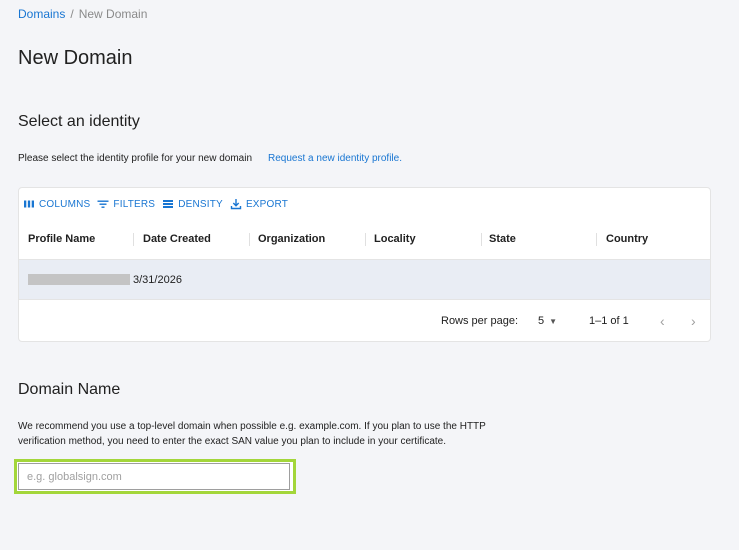 This screenshot has height=550, width=739. What do you see at coordinates (662, 321) in the screenshot?
I see `chevron-left-icon: ‹` at bounding box center [662, 321].